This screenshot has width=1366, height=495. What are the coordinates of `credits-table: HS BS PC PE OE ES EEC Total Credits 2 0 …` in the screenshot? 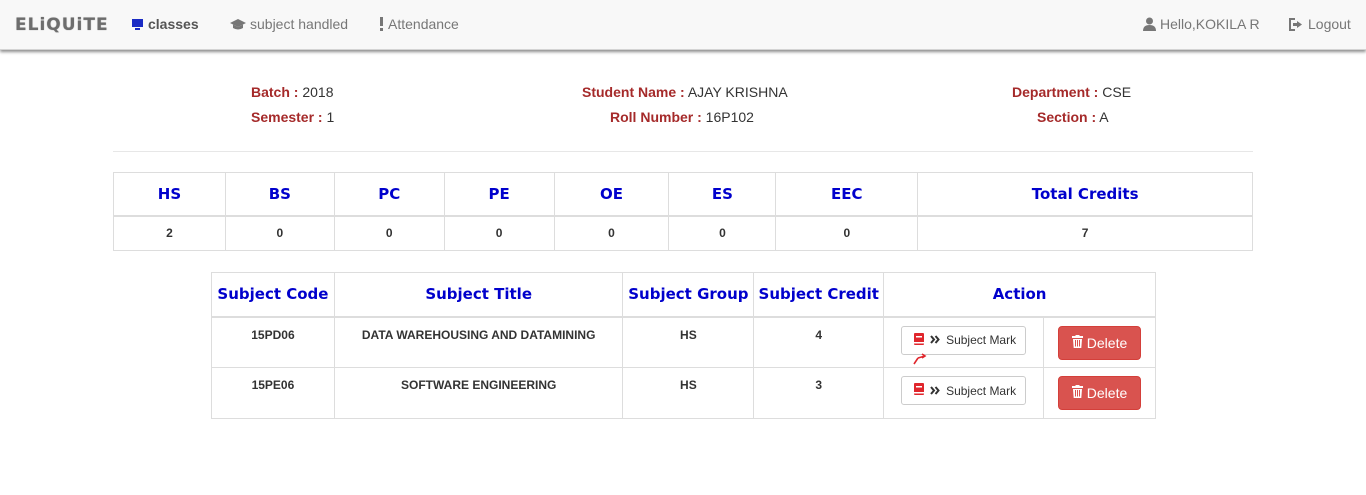 It's located at (683, 211).